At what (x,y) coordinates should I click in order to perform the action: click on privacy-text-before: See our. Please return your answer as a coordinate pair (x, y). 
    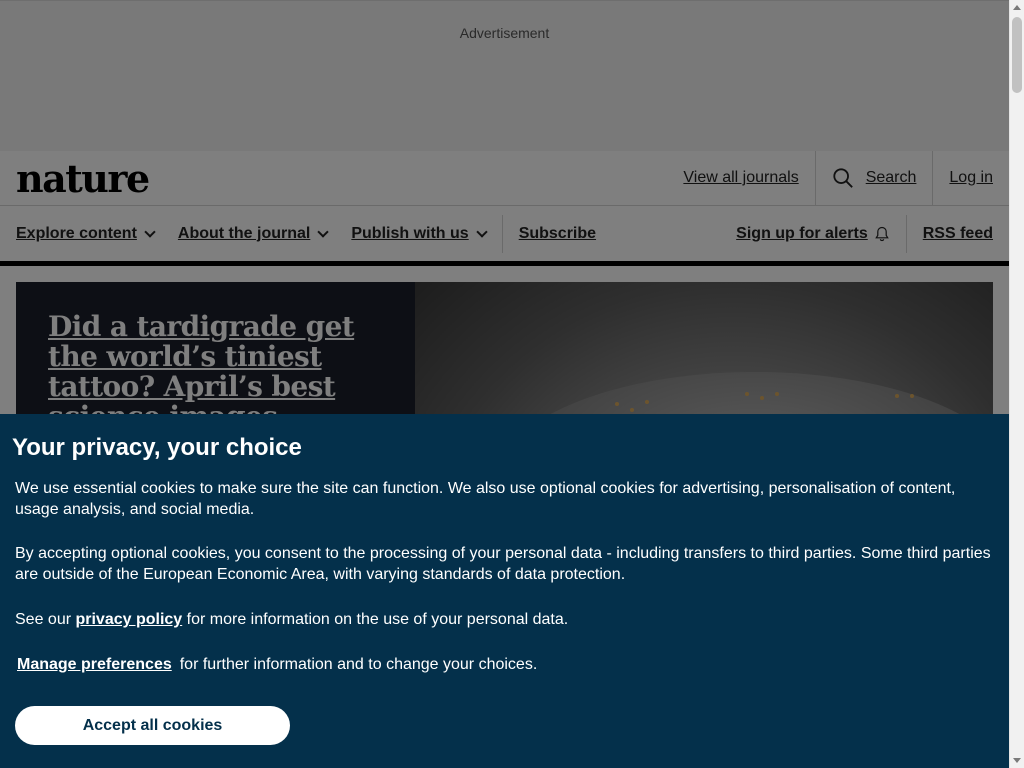
    Looking at the image, I should click on (45, 619).